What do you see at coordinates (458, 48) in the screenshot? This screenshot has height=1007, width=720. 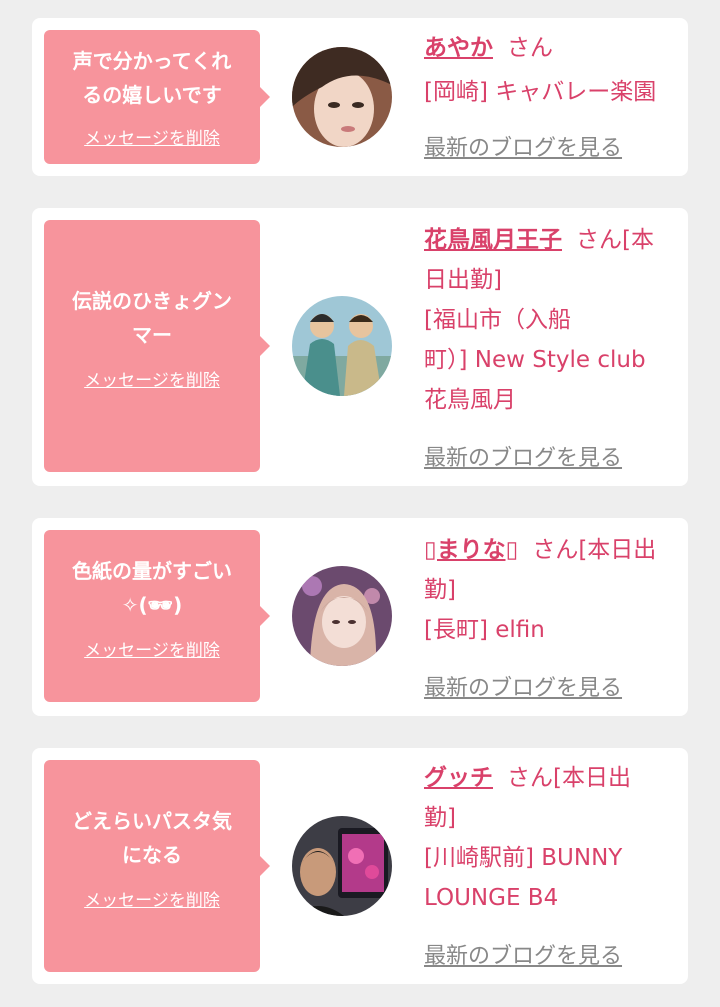 I see `girl-name-link: あやか` at bounding box center [458, 48].